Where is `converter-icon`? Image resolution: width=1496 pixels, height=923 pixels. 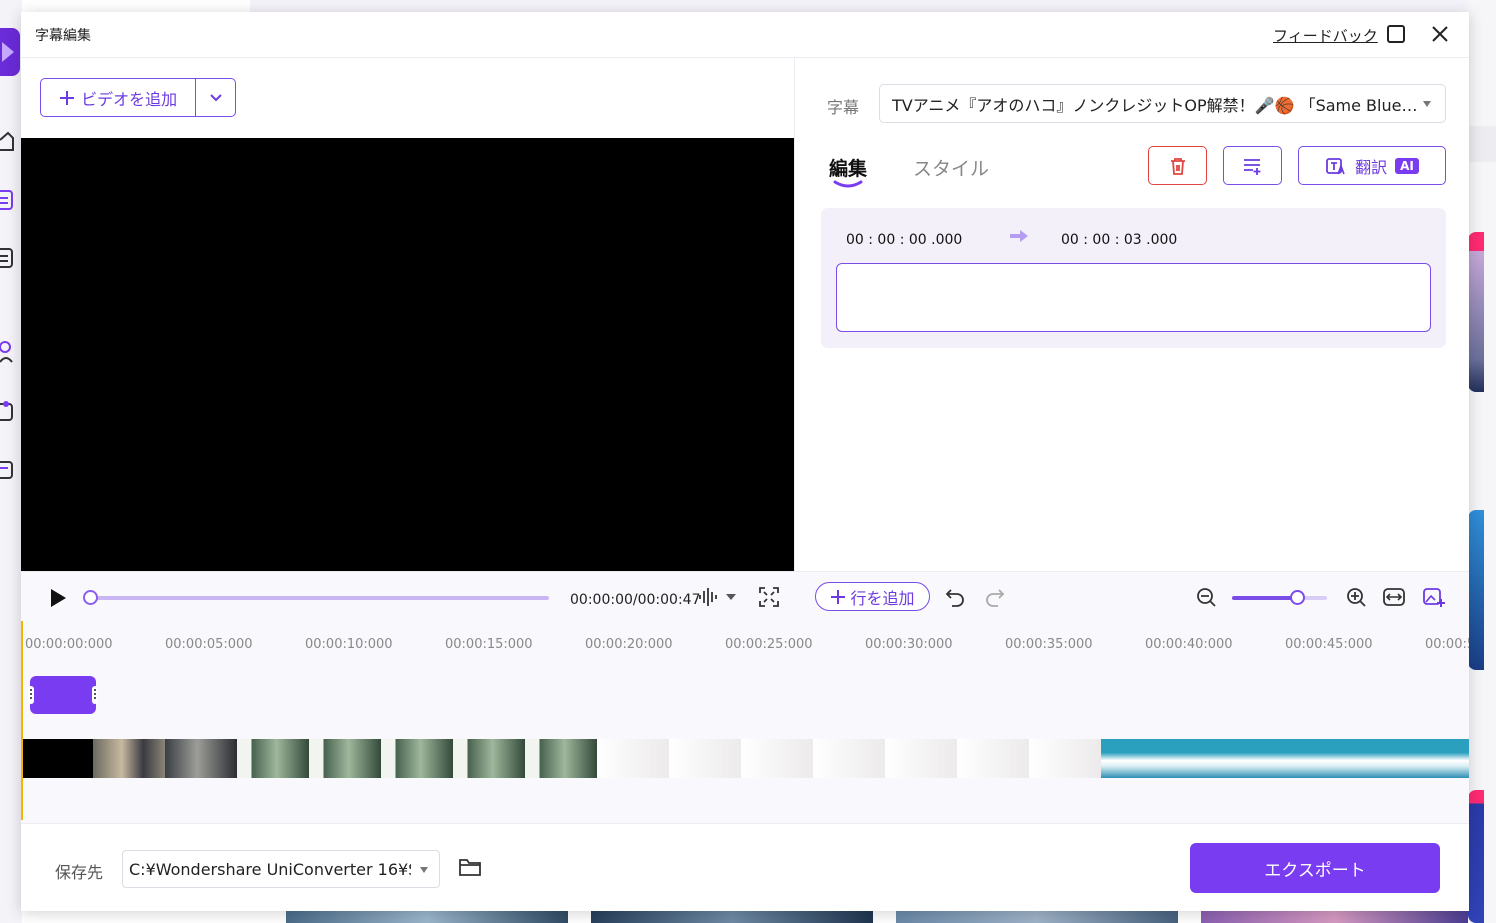 converter-icon is located at coordinates (7, 200).